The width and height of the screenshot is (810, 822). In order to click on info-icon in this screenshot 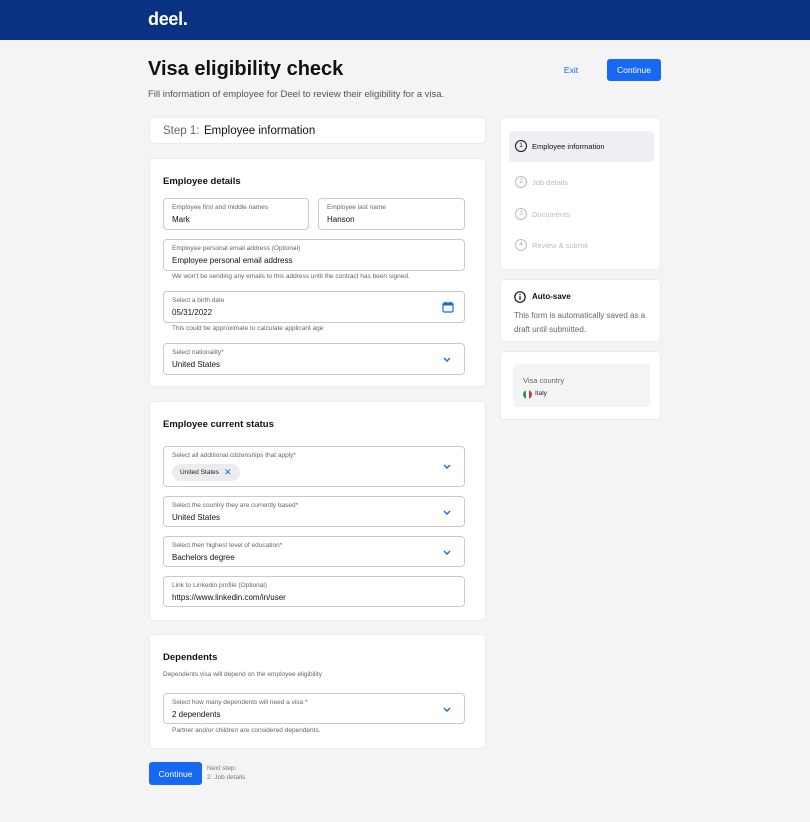, I will do `click(520, 297)`.